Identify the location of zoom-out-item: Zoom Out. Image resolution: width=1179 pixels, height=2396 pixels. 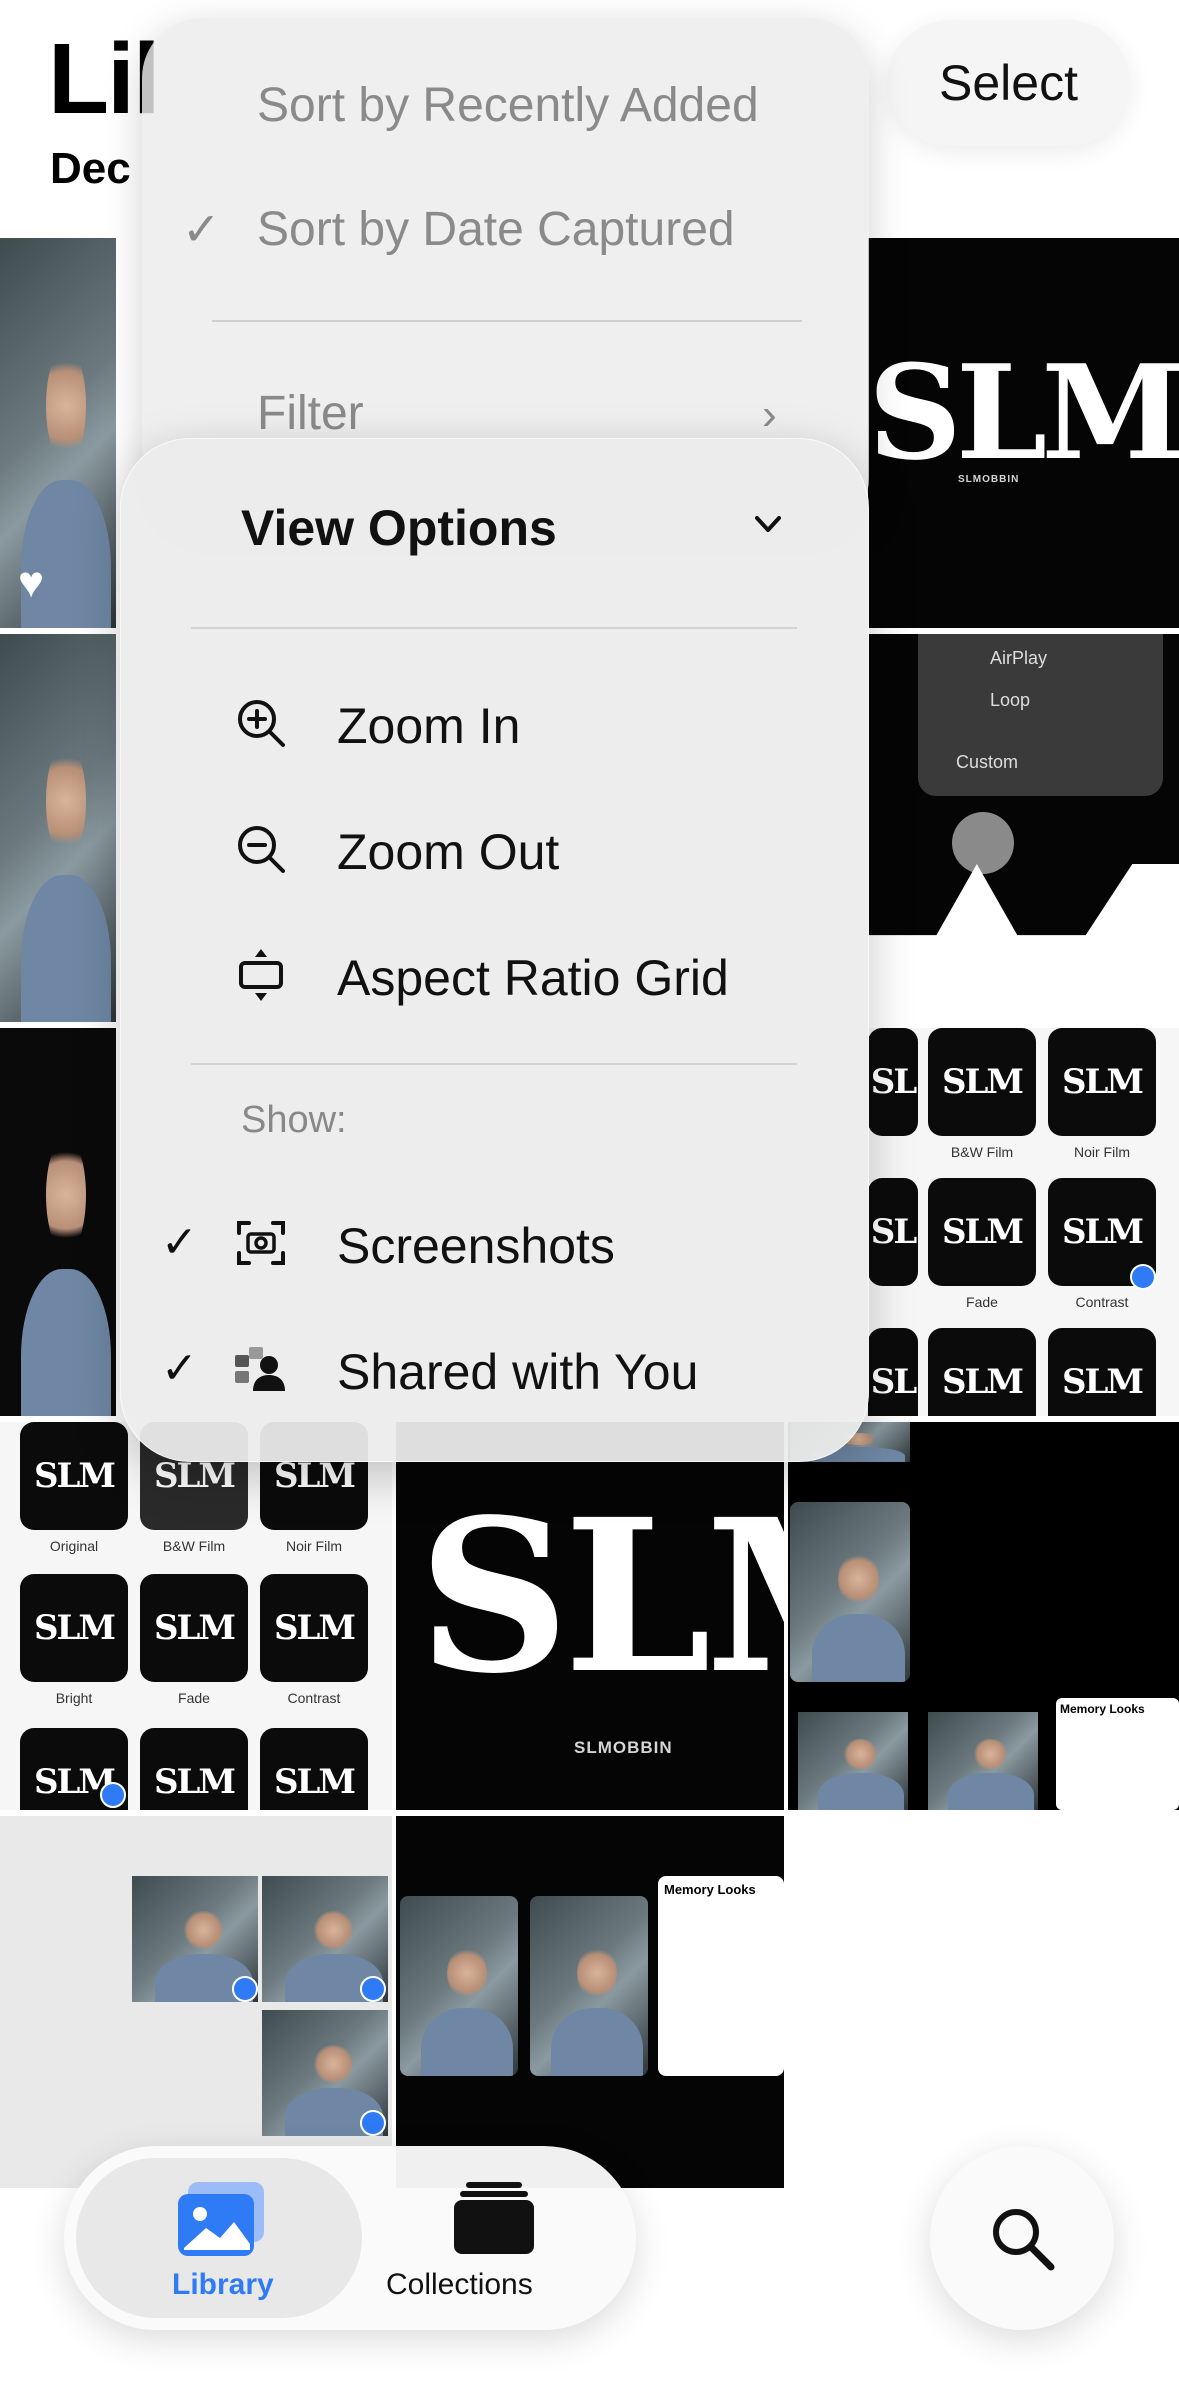
(494, 848).